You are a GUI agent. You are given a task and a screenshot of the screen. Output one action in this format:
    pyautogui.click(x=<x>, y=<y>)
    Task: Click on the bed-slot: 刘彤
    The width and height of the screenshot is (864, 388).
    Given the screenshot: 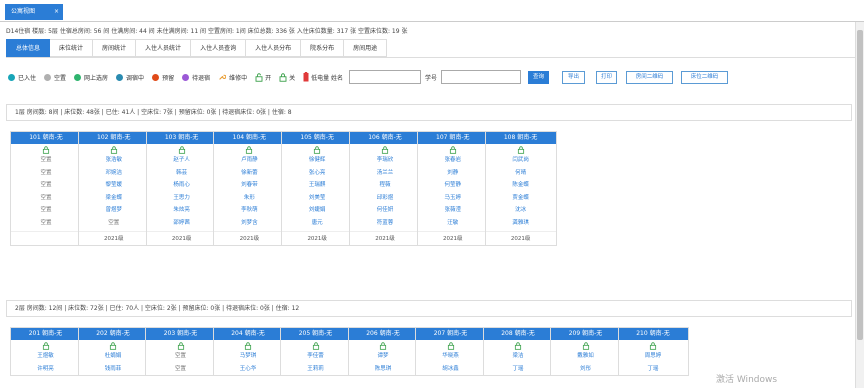 What is the action you would take?
    pyautogui.click(x=585, y=369)
    